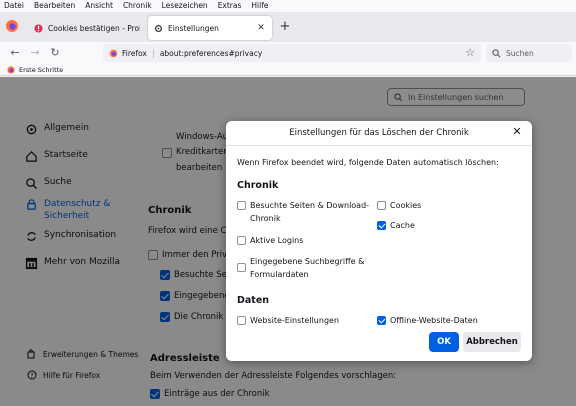 This screenshot has width=576, height=406. I want to click on option-label: Offline-Website-Daten, so click(434, 320).